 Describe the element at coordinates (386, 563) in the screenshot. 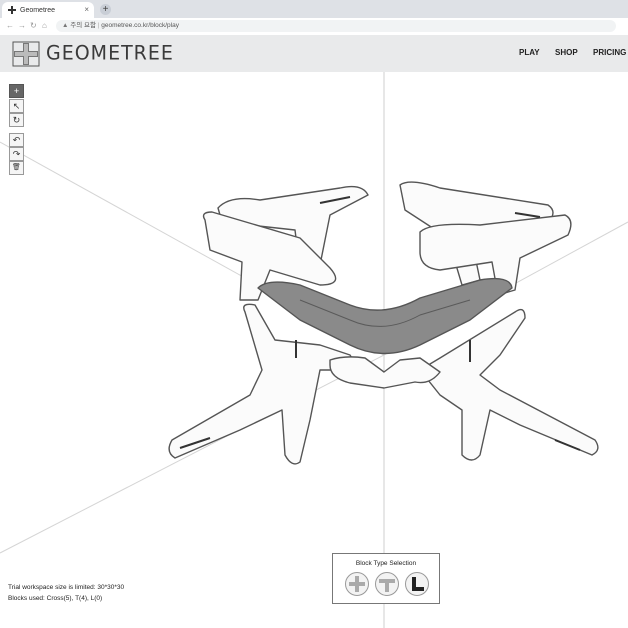

I see `block-type-selection-title: Block Type Selection` at that location.